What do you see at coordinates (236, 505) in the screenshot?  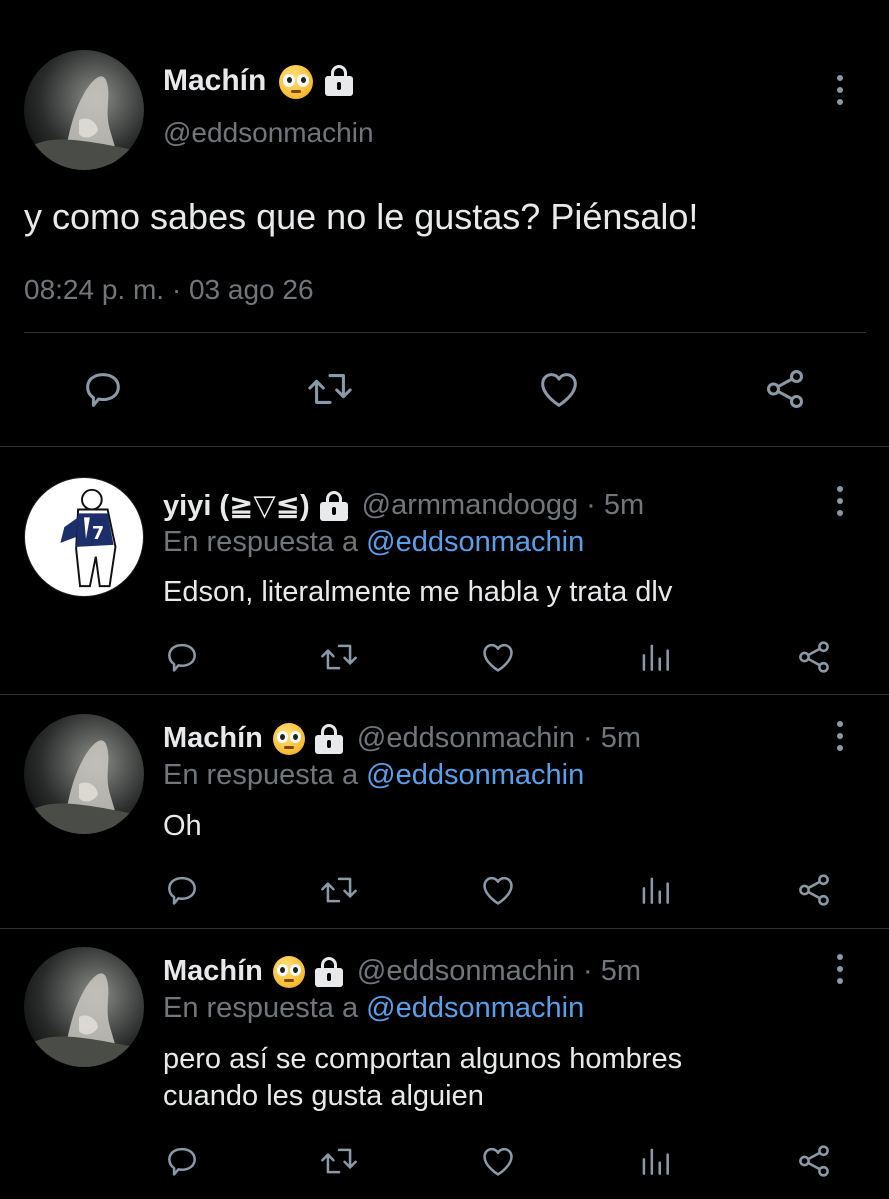 I see `author-name: yiyi (≧▽≦)` at bounding box center [236, 505].